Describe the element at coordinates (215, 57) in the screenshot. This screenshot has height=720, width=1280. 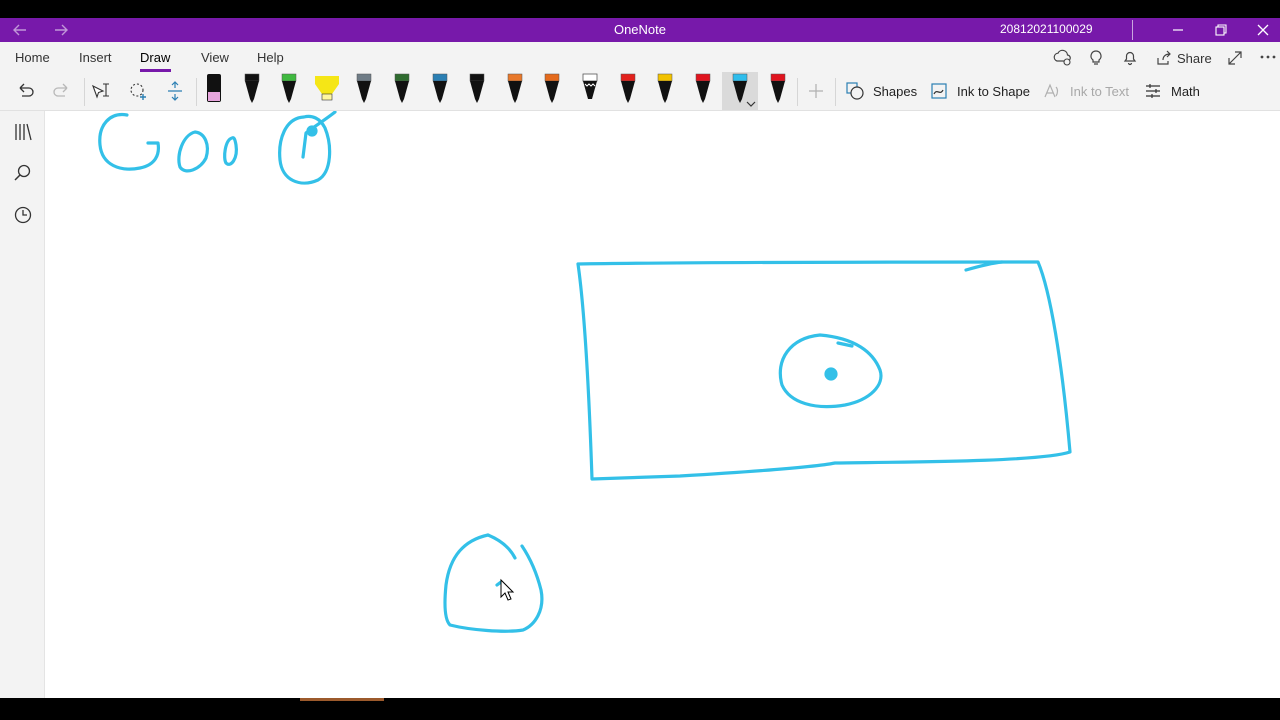
I see `tab-view: View` at that location.